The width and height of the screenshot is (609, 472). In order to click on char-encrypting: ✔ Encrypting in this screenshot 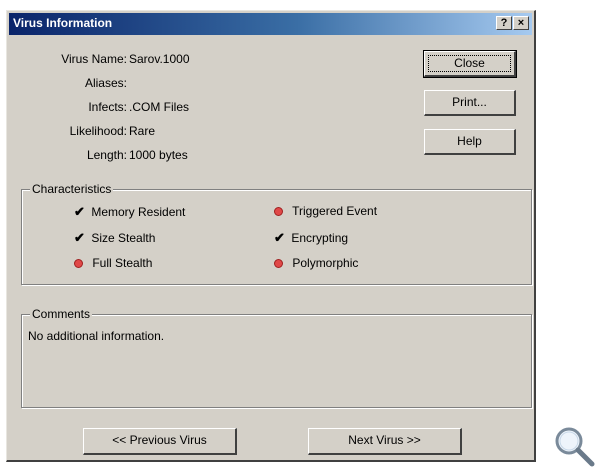, I will do `click(311, 238)`.